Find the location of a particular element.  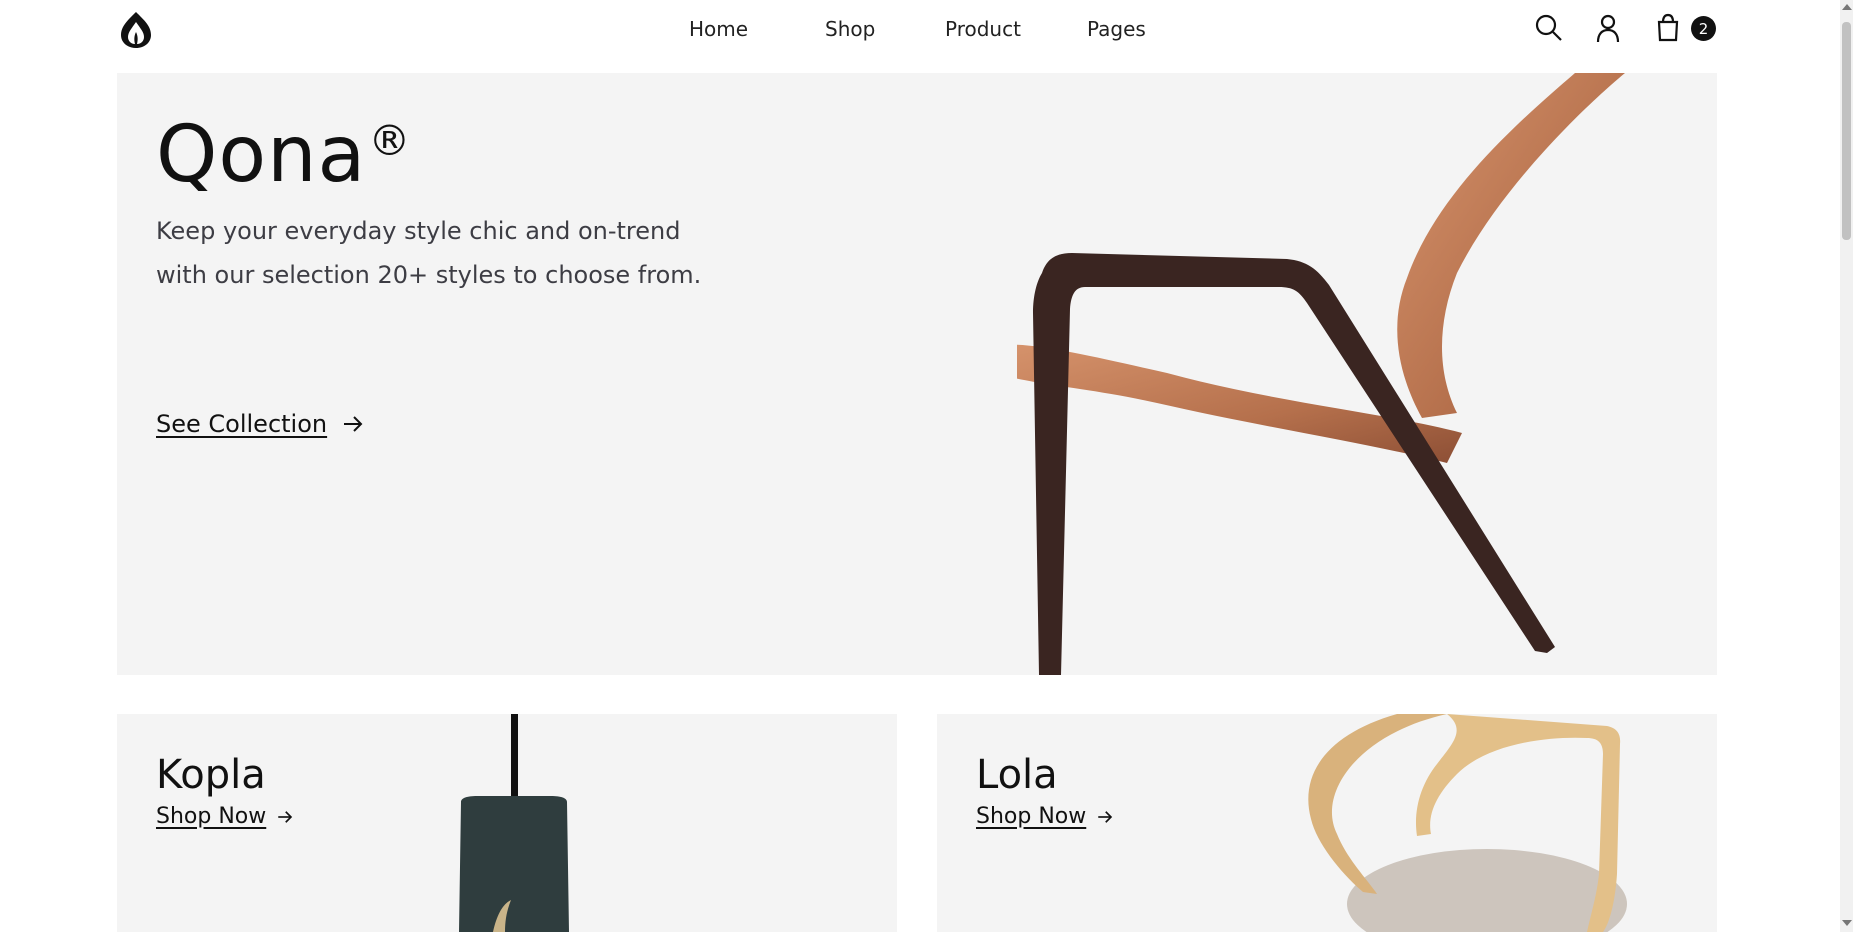

scroll-up-arrow-icon is located at coordinates (1847, 7).